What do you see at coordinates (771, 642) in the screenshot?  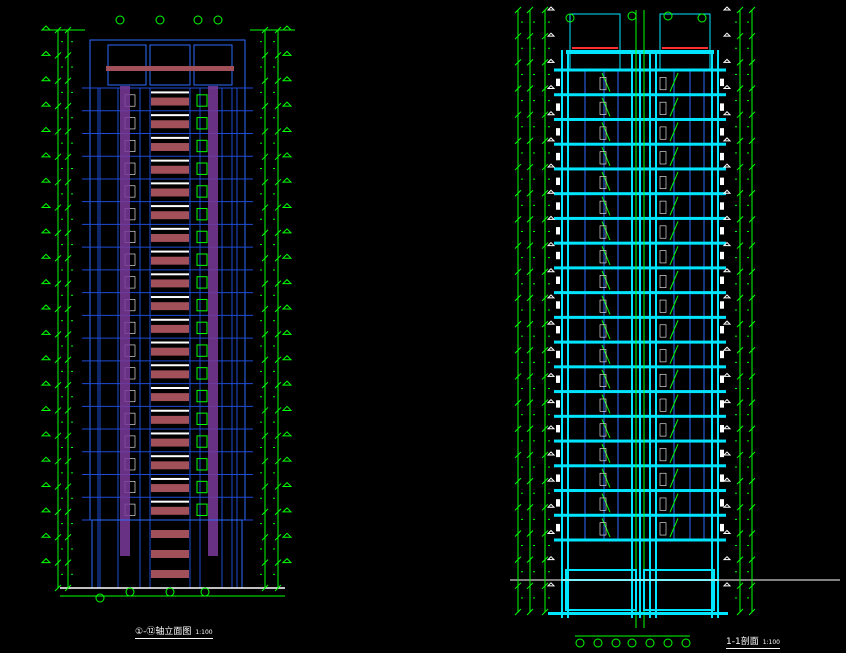 I see `section-scale: 1:100` at bounding box center [771, 642].